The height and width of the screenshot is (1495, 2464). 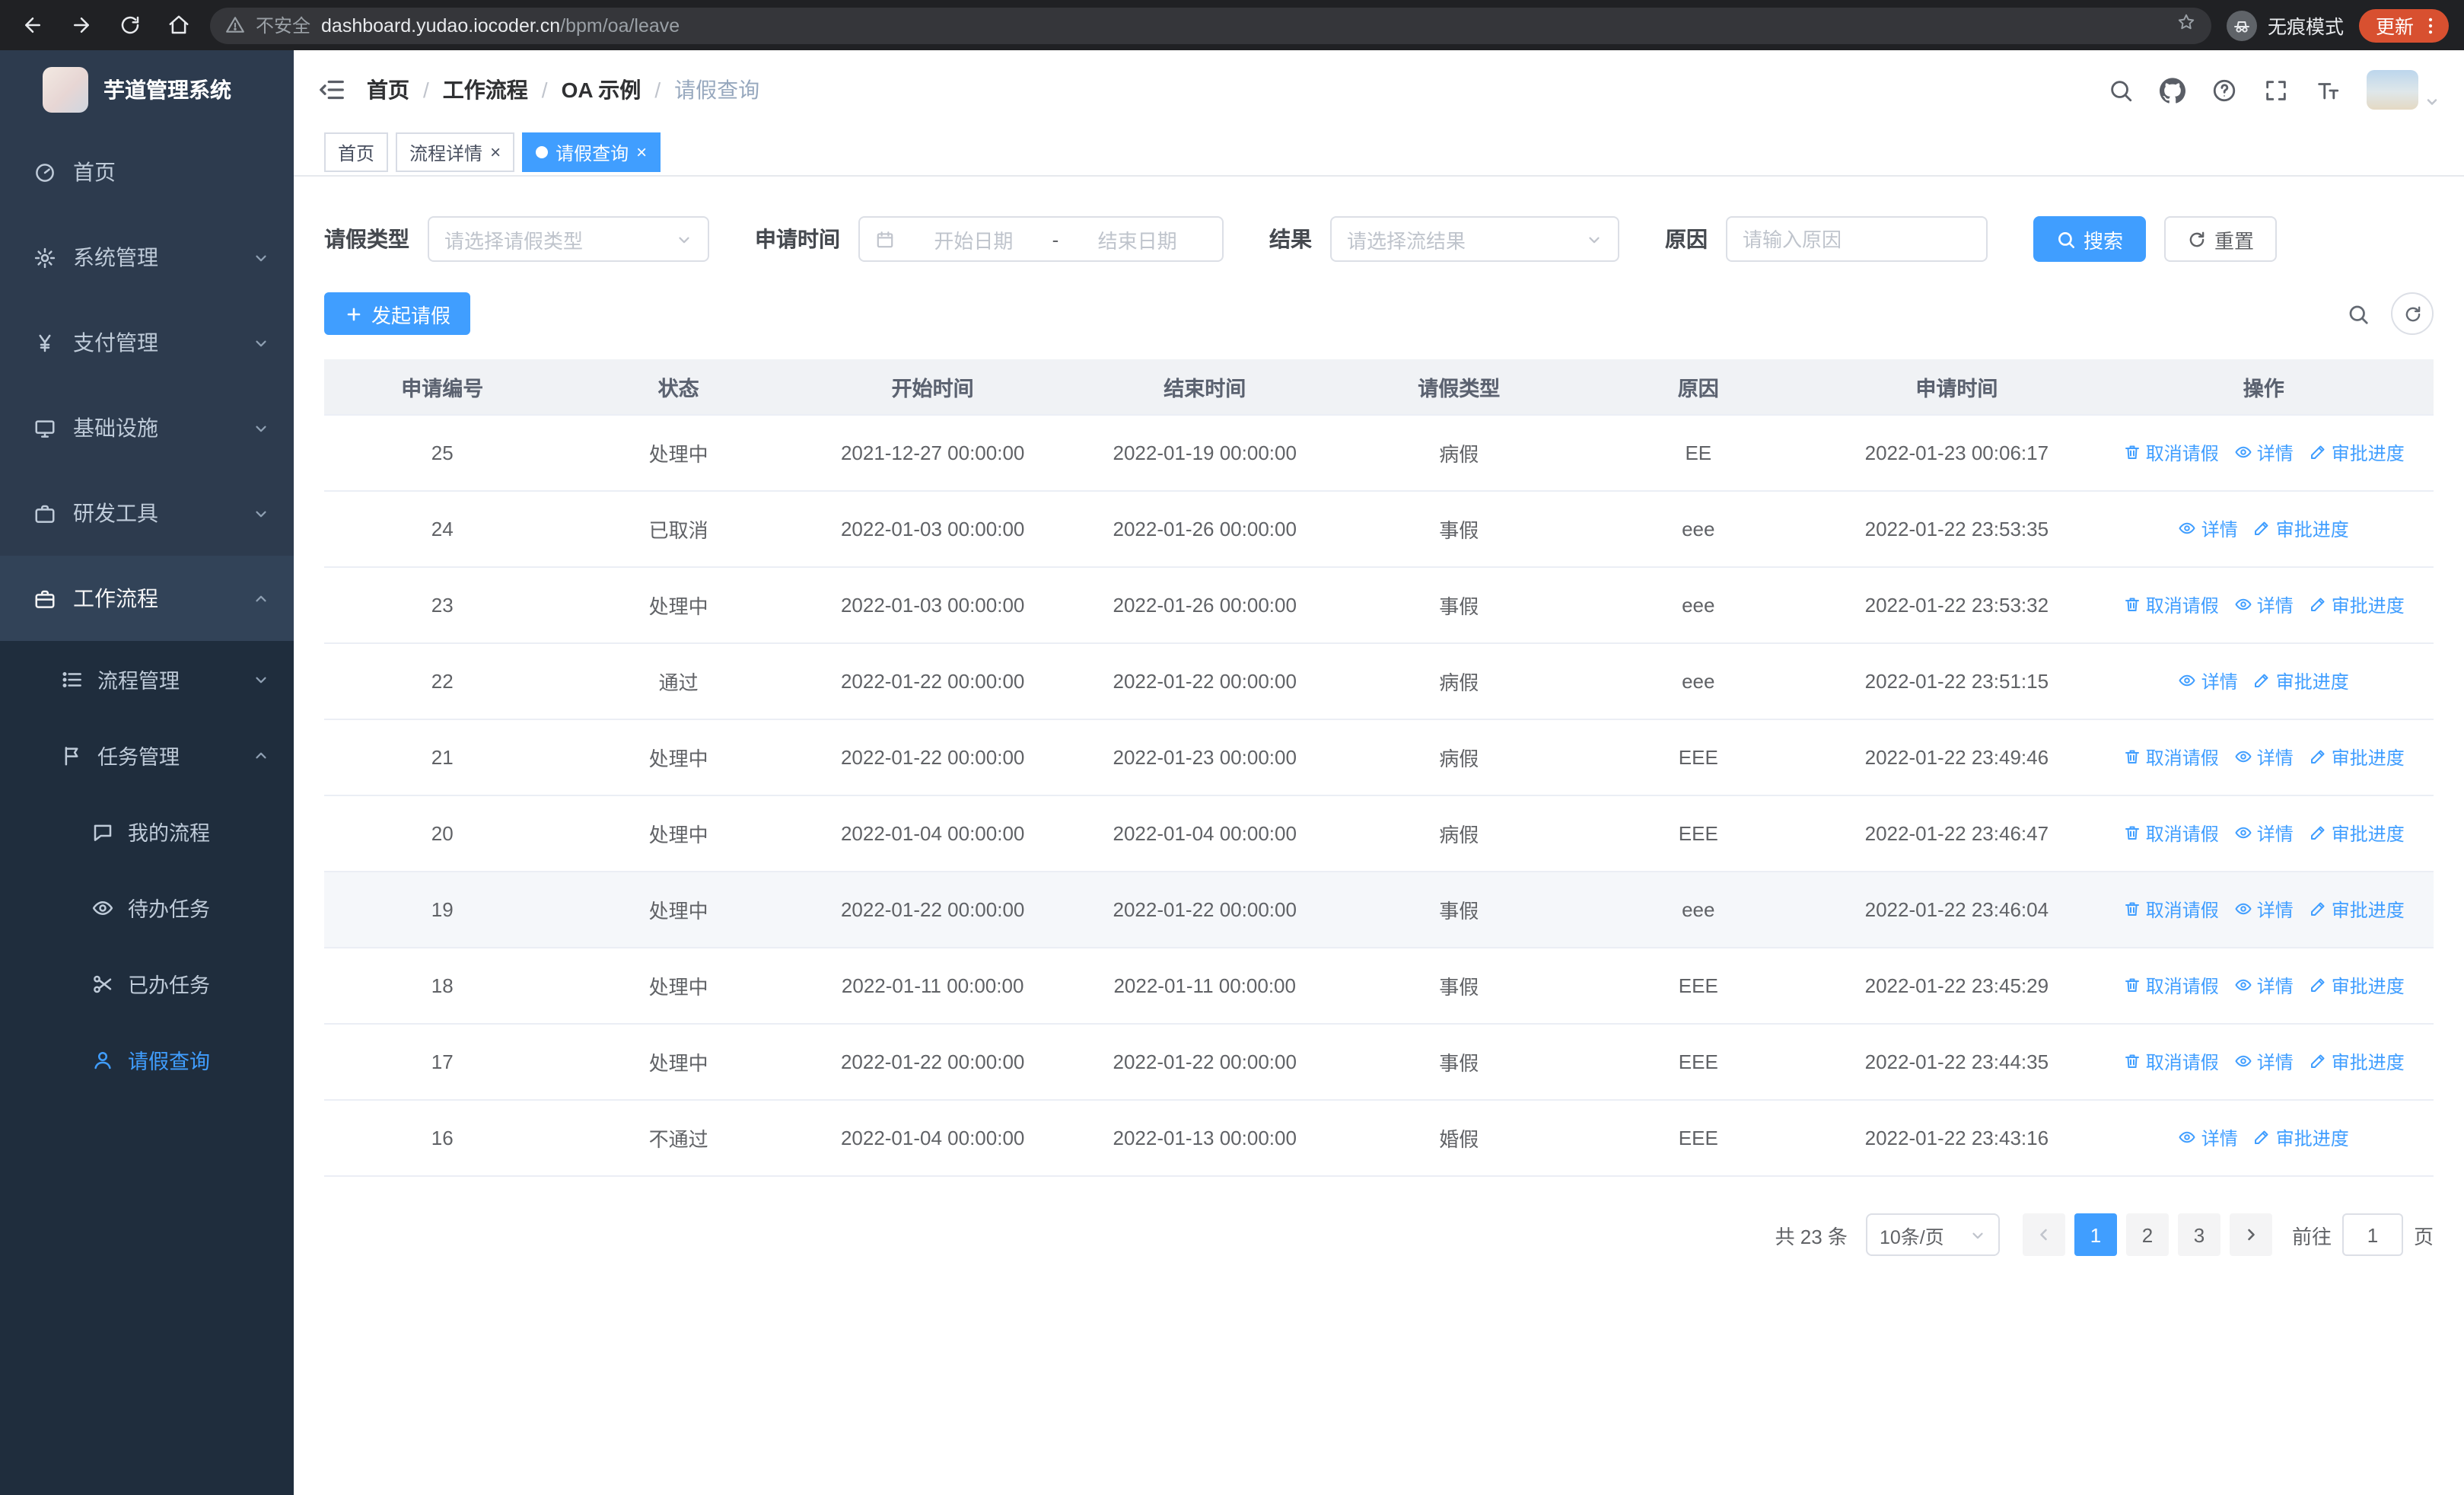 What do you see at coordinates (568, 239) in the screenshot?
I see `leave-type-select: 请选择请假类型` at bounding box center [568, 239].